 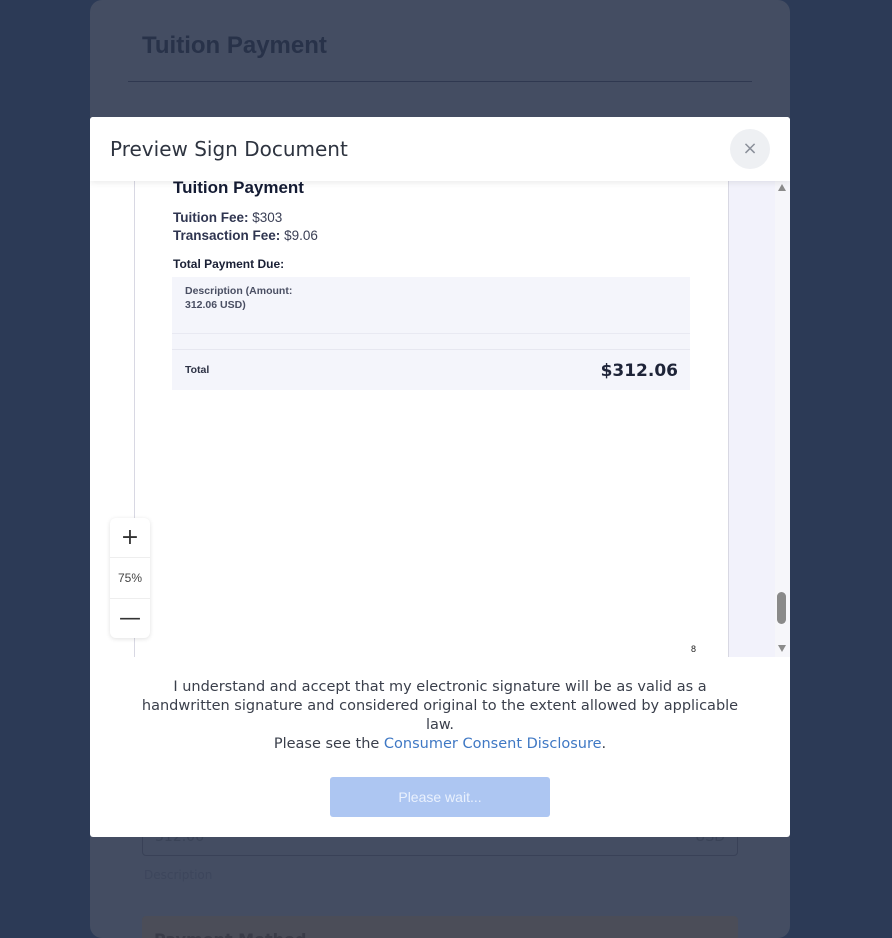 What do you see at coordinates (604, 744) in the screenshot?
I see `disclosure-suffix: .` at bounding box center [604, 744].